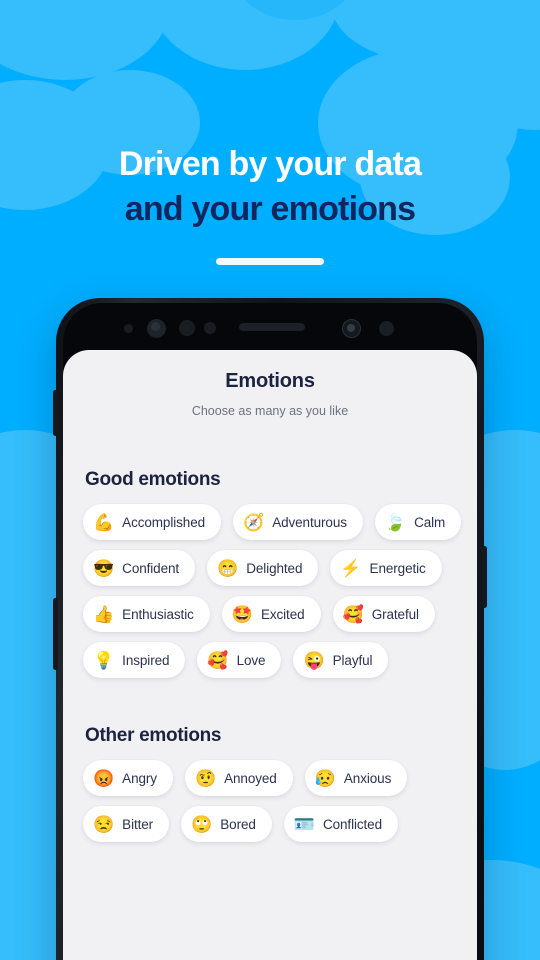  I want to click on emotion-chip: 🤩 Excited, so click(271, 614).